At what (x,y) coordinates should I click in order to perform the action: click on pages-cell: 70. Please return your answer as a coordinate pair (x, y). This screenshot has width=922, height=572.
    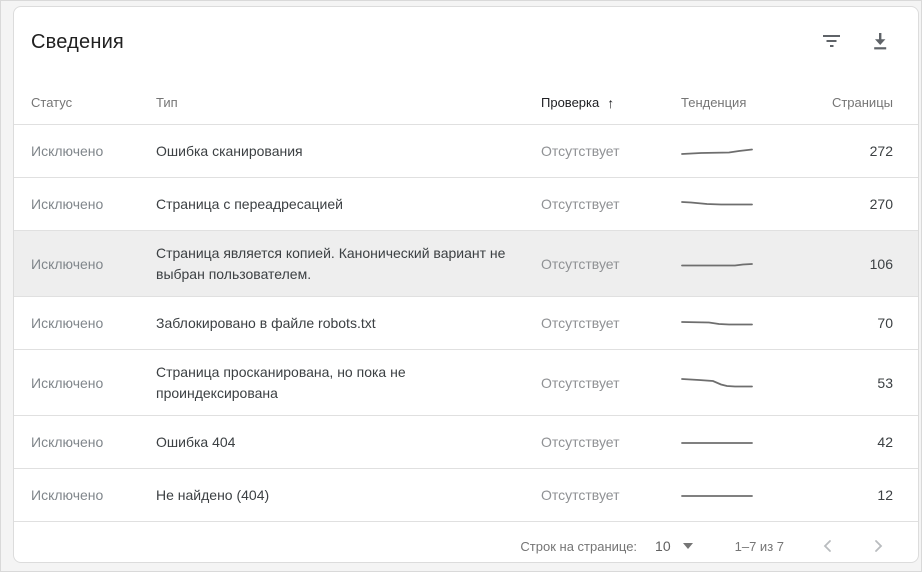
    Looking at the image, I should click on (885, 323).